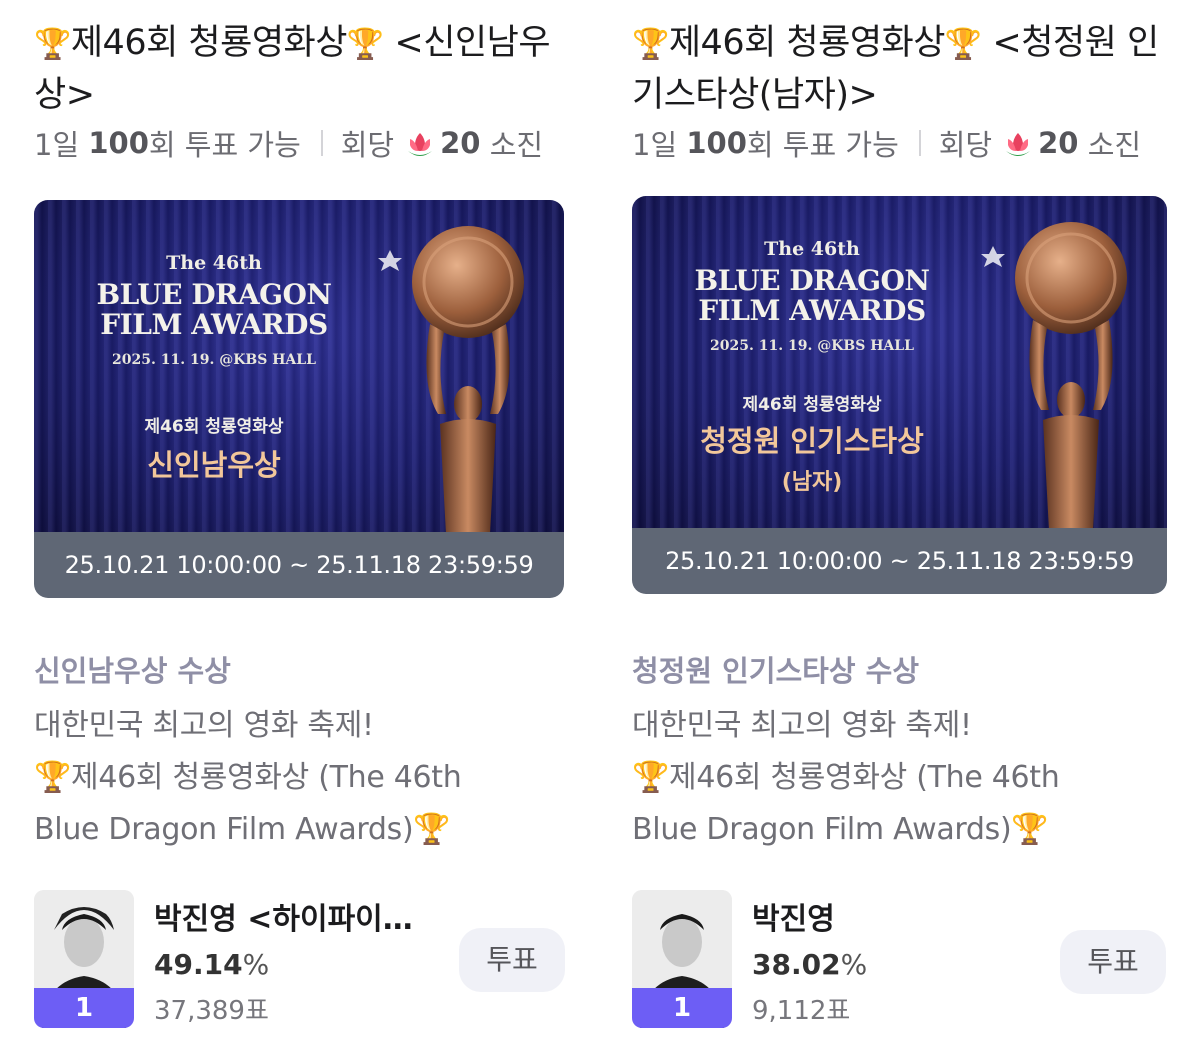 This screenshot has width=1200, height=1058. I want to click on vote-percent: 38.02%, so click(809, 964).